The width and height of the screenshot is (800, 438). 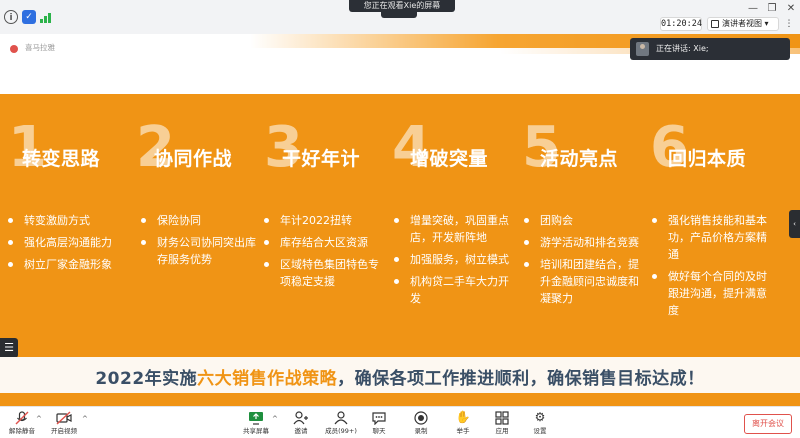 What do you see at coordinates (70, 242) in the screenshot?
I see `bullet-item: 强化高层沟通能力` at bounding box center [70, 242].